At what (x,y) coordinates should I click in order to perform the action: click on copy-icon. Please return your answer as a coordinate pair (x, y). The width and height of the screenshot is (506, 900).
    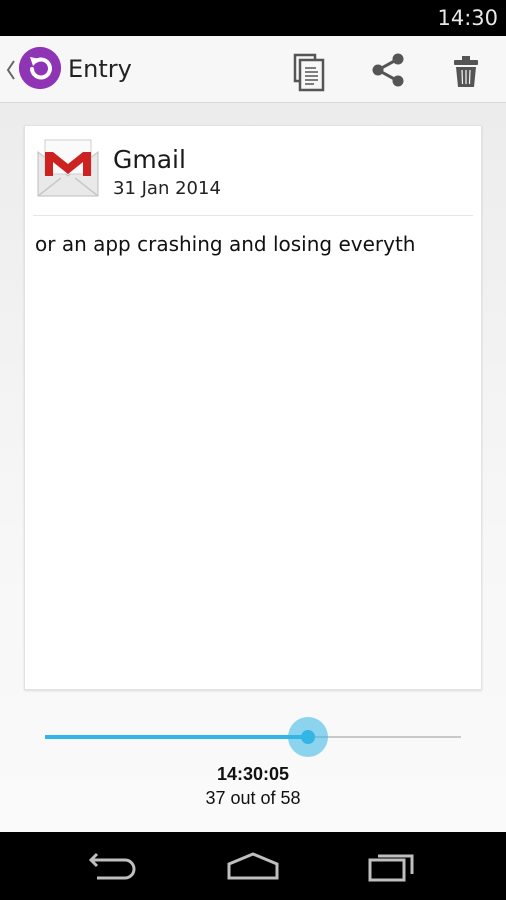
    Looking at the image, I should click on (309, 72).